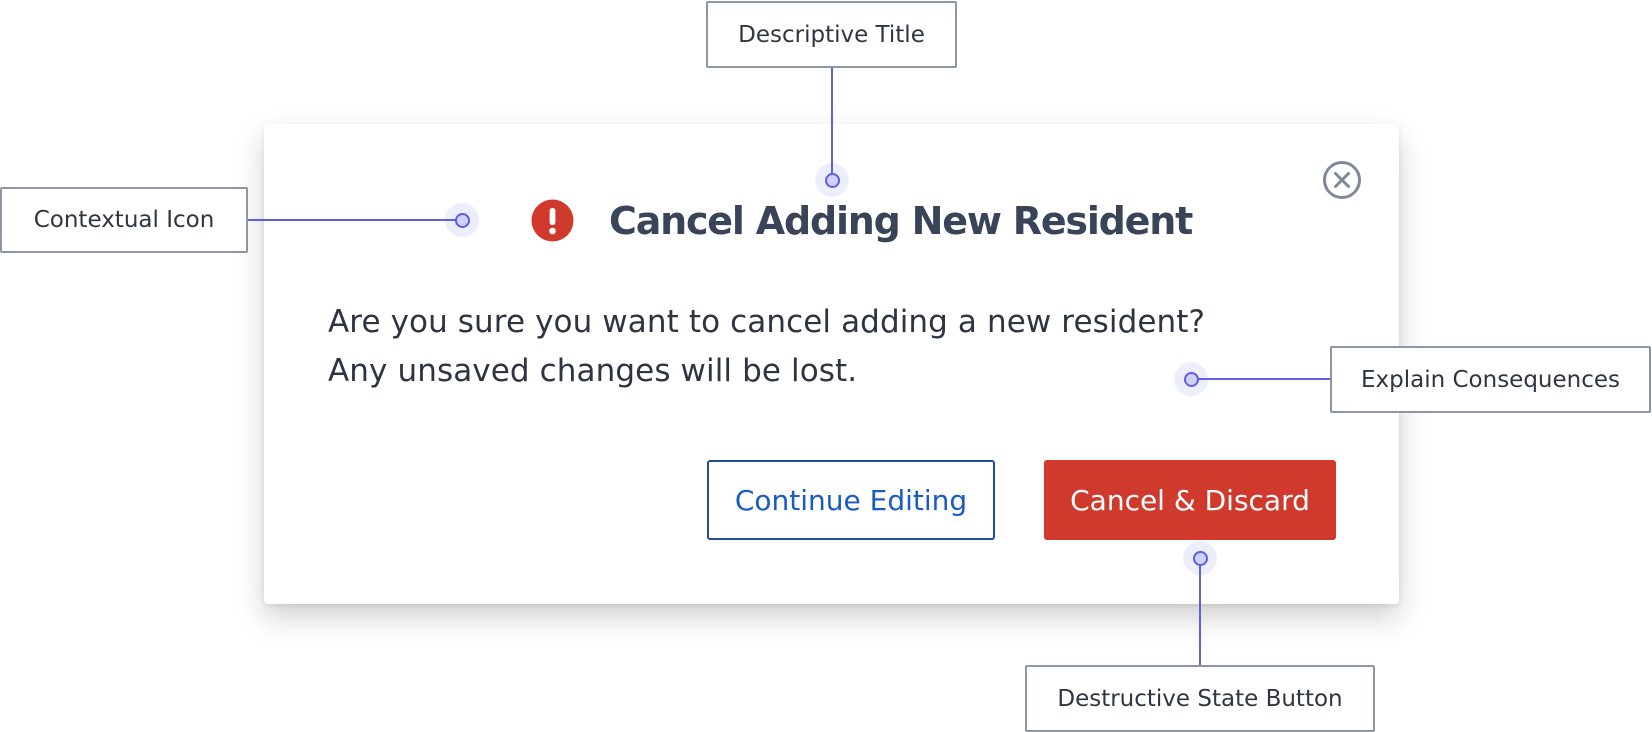 The width and height of the screenshot is (1652, 732). I want to click on callout-explain-consequences: Explain Consequences, so click(1490, 379).